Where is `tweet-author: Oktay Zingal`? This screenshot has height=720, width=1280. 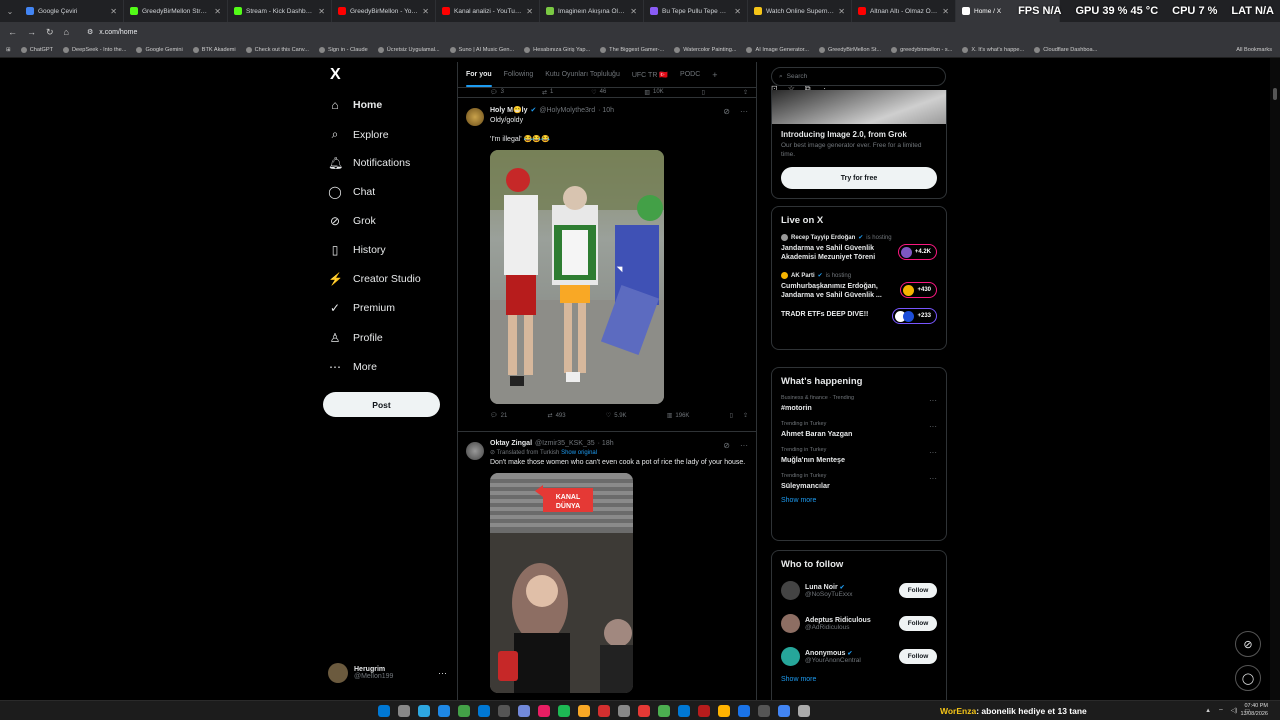
tweet-author: Oktay Zingal is located at coordinates (511, 443).